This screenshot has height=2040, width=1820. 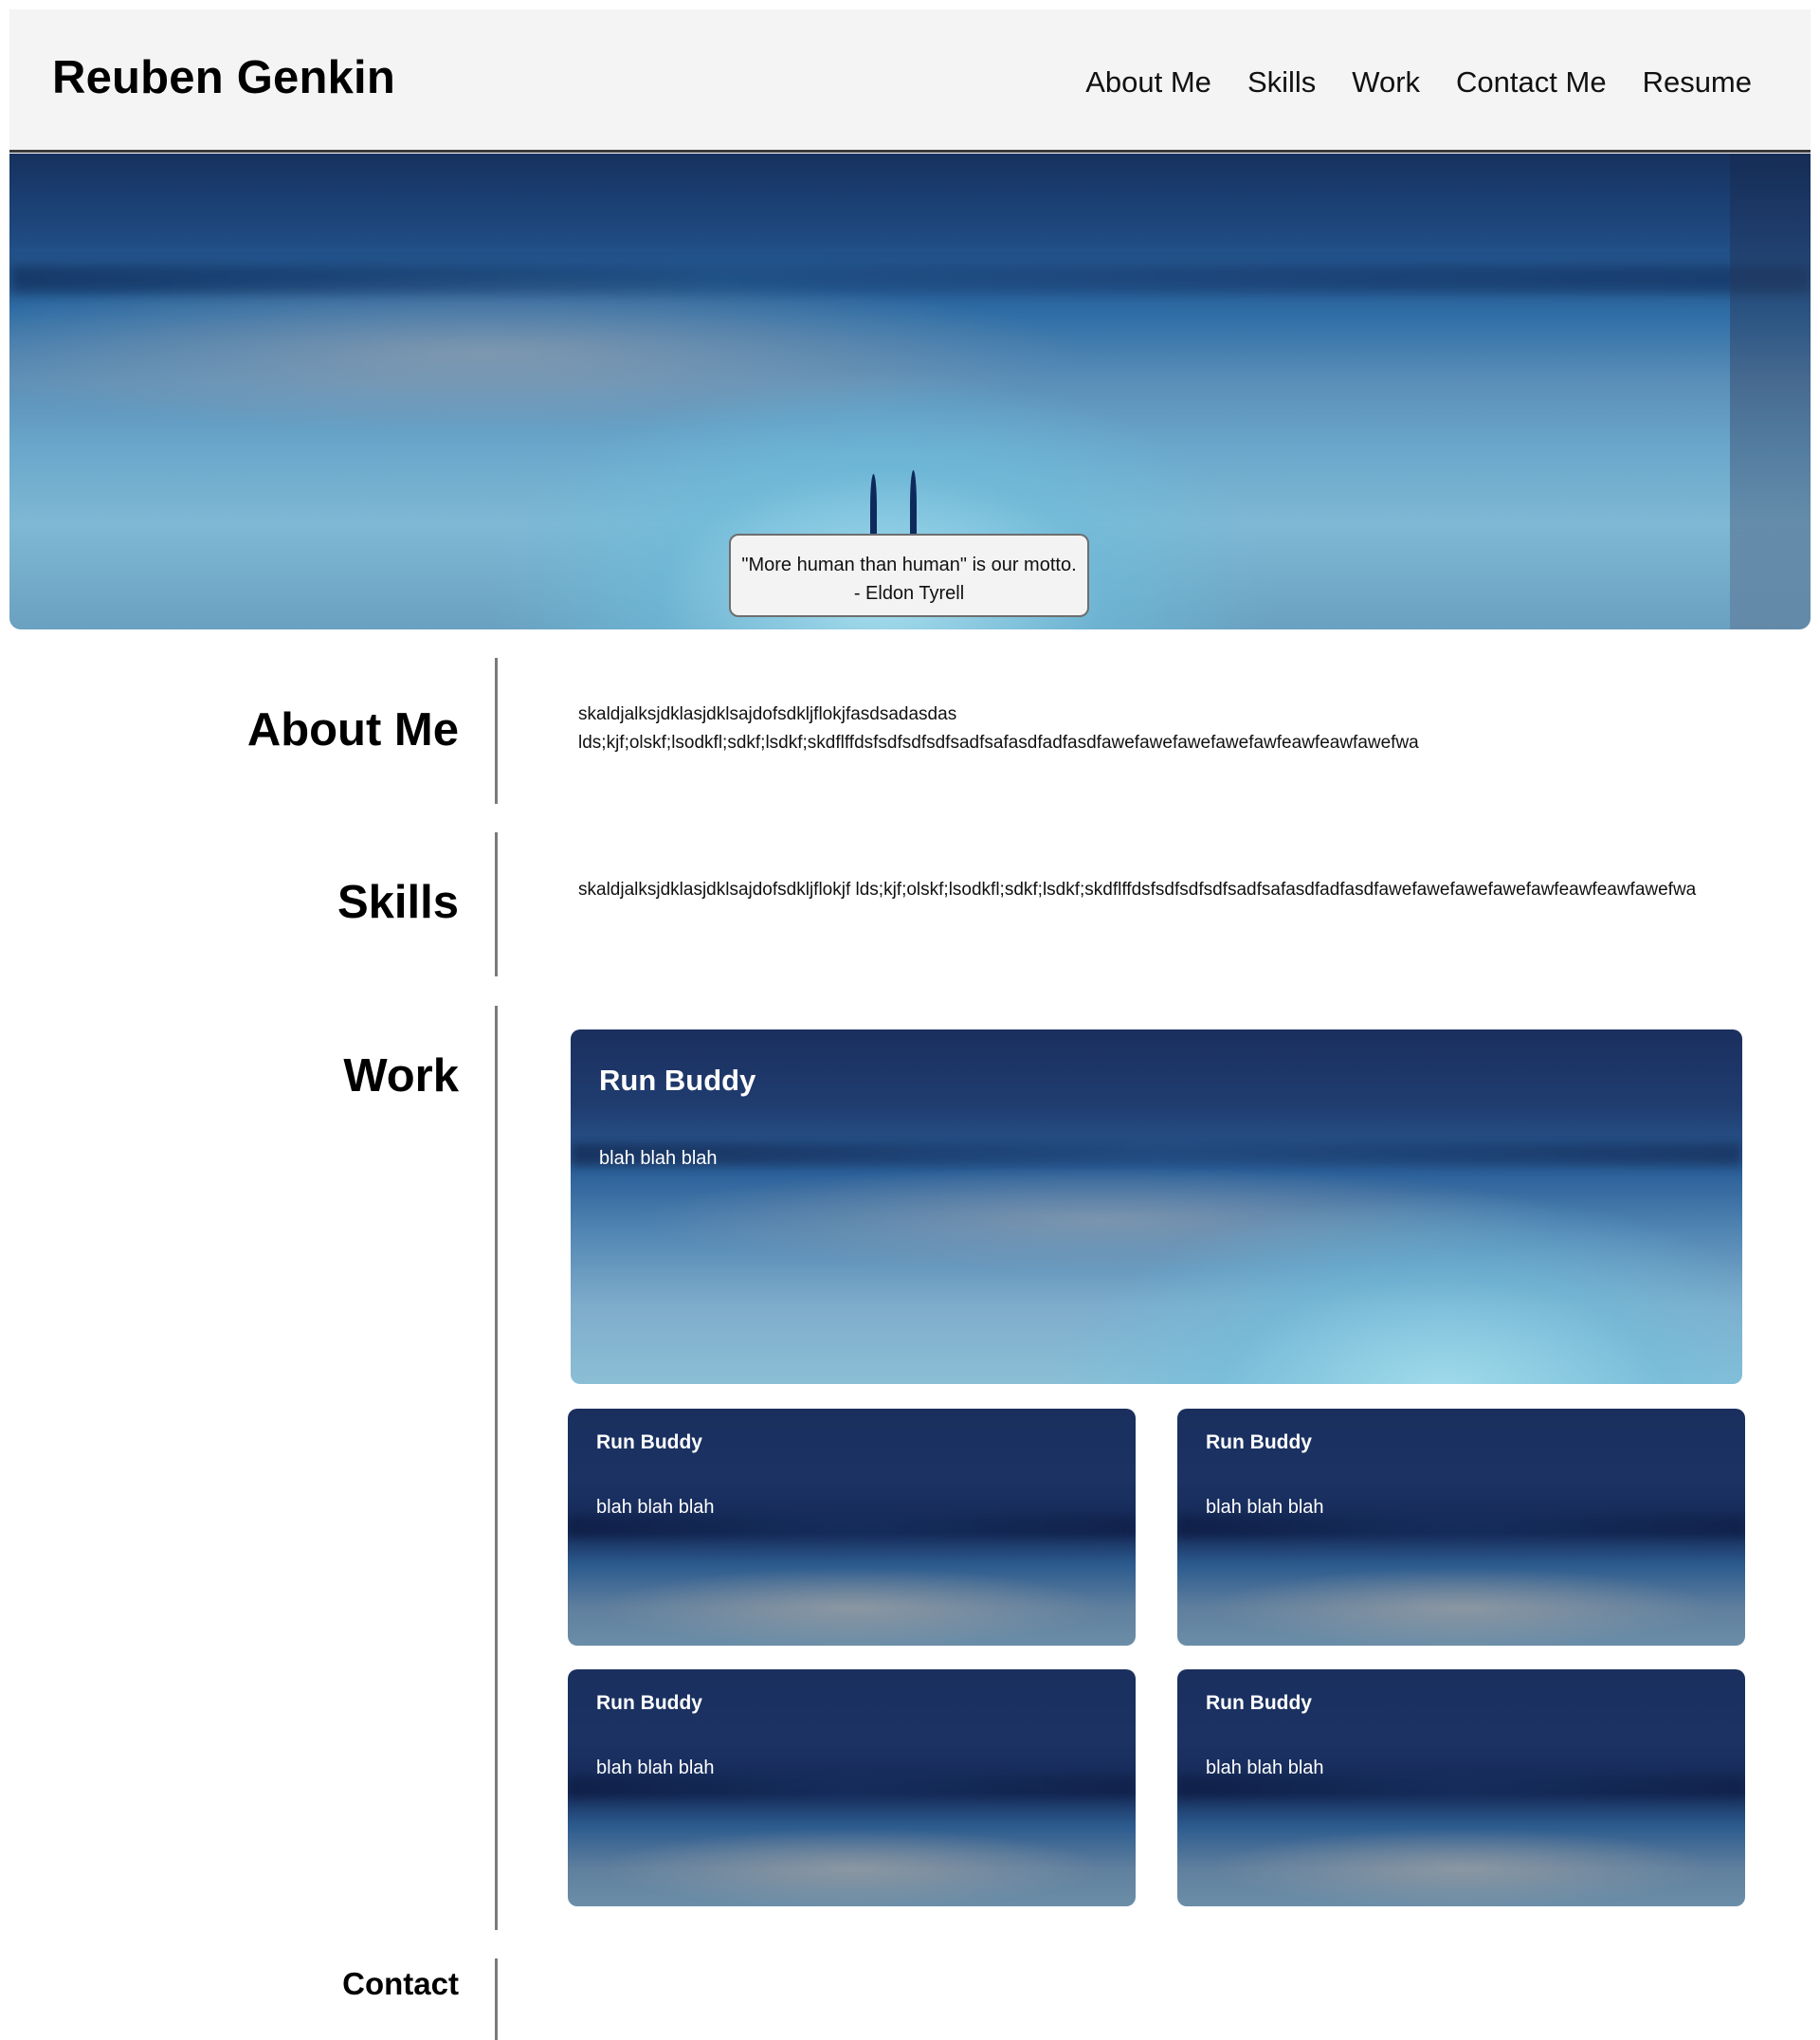 I want to click on site-title: Reuben Genkin, so click(x=223, y=77).